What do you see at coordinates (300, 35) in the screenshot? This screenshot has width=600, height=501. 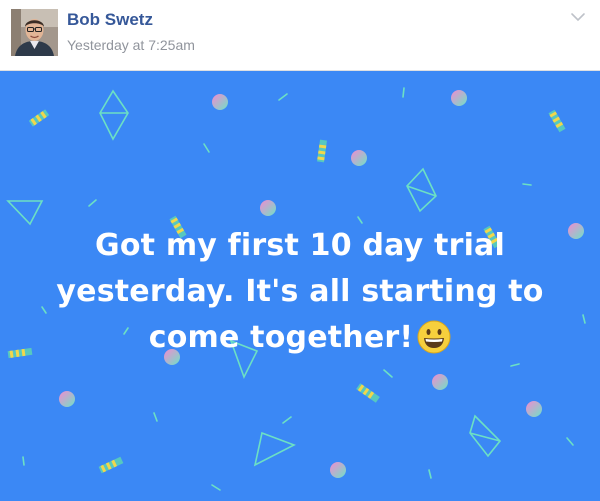 I see `post-header: Bob Swetz Yesterday at 7:25am` at bounding box center [300, 35].